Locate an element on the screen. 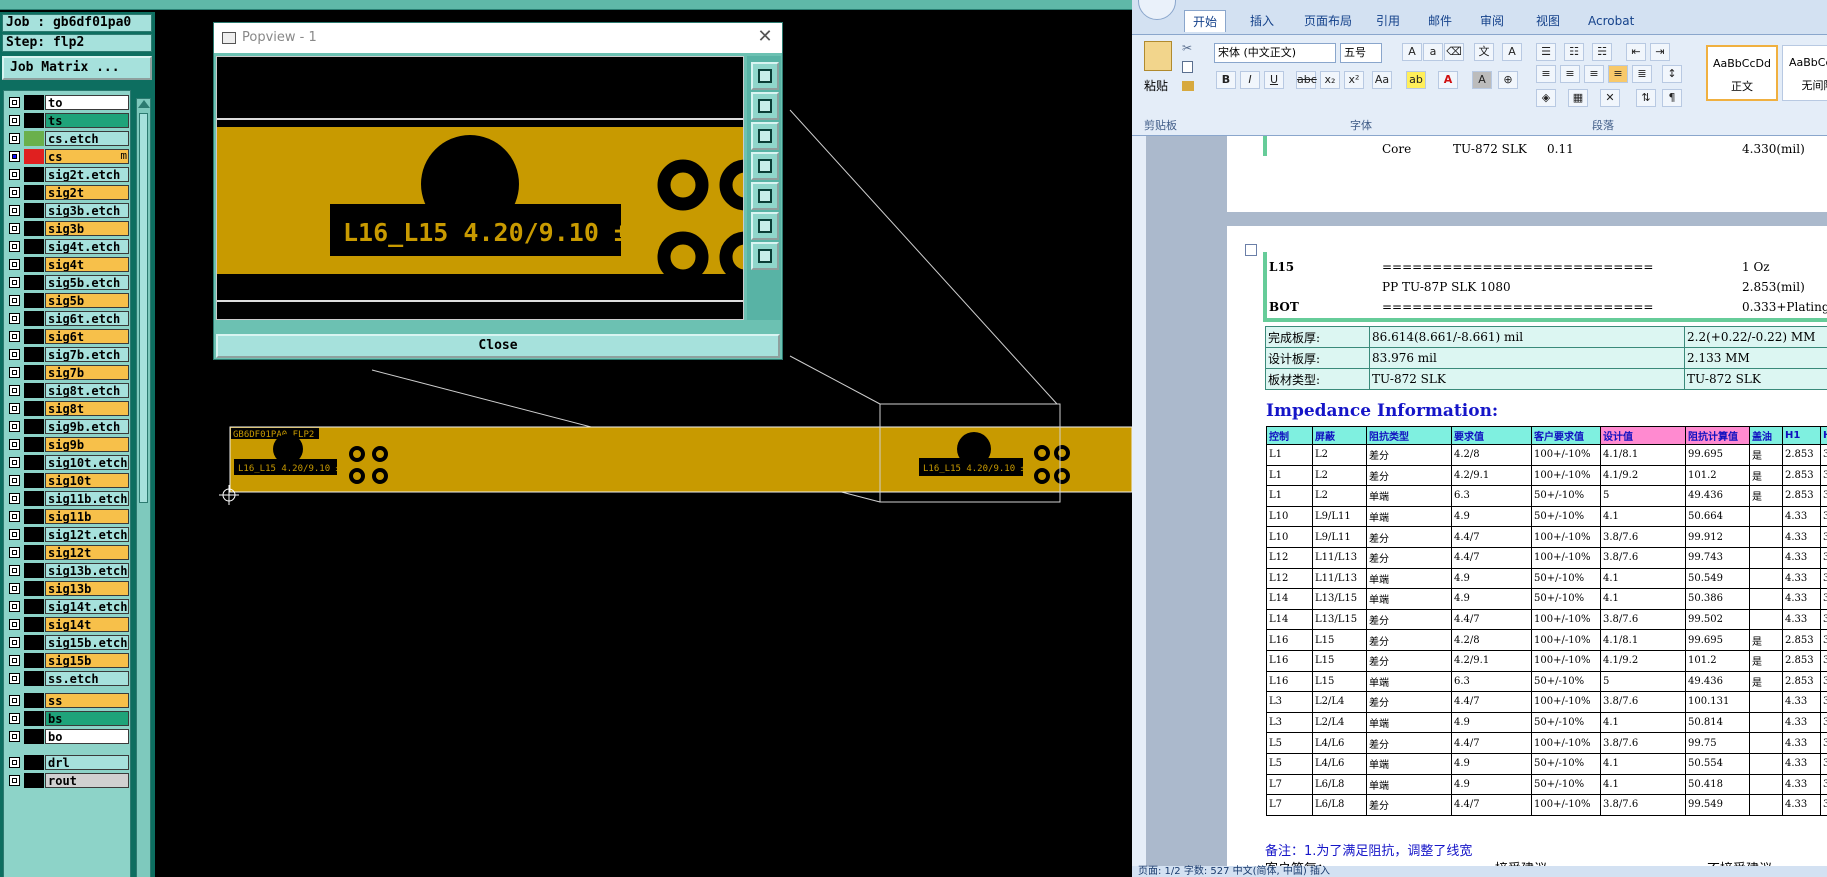  impedance-cell: 99.743 is located at coordinates (1717, 557).